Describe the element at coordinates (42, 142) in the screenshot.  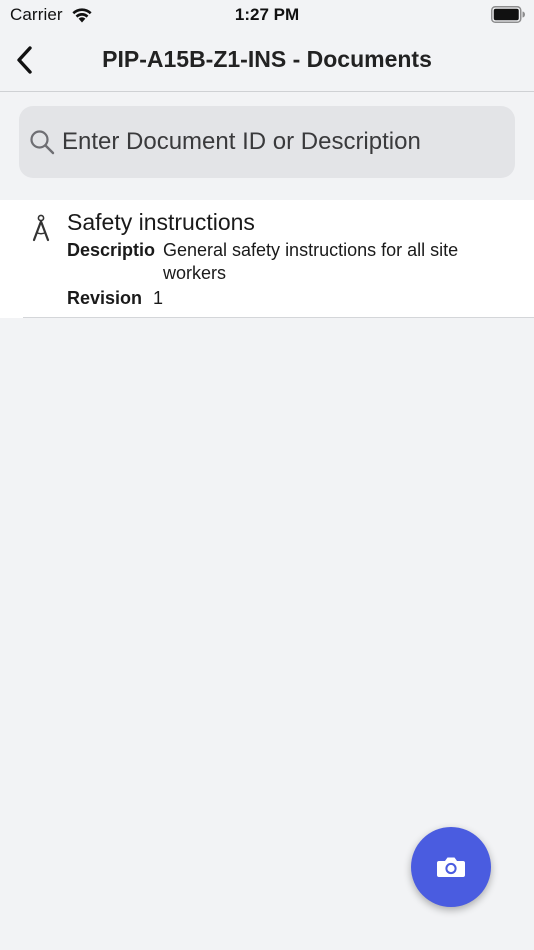
I see `search-icon` at that location.